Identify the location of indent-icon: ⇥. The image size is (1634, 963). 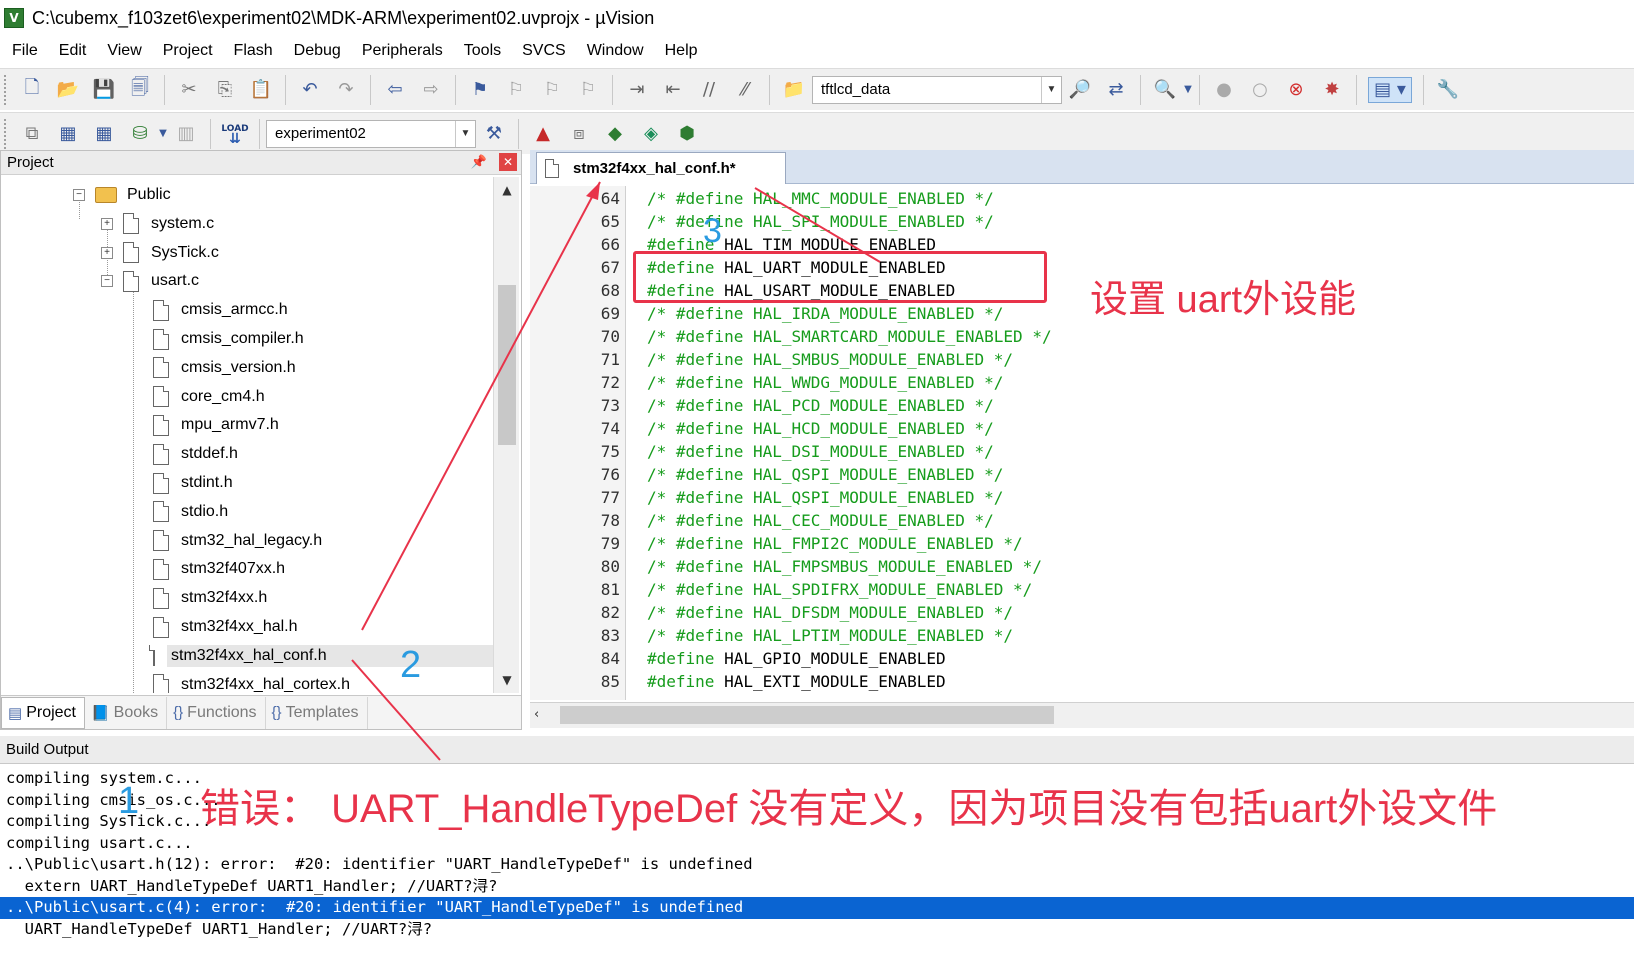
(637, 90).